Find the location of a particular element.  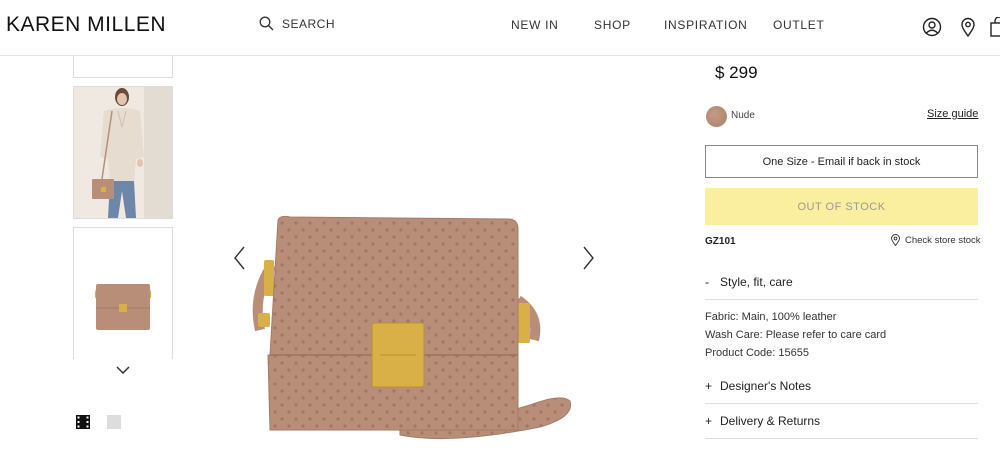

shopping-bag-icon is located at coordinates (995, 27).